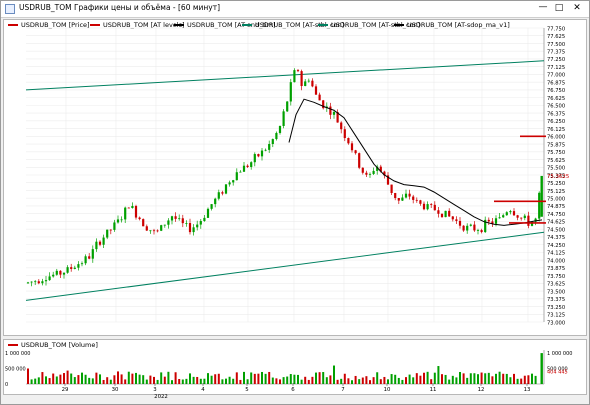 Image resolution: width=590 pixels, height=405 pixels. Describe the element at coordinates (577, 8) in the screenshot. I see `close-button: ✕` at that location.